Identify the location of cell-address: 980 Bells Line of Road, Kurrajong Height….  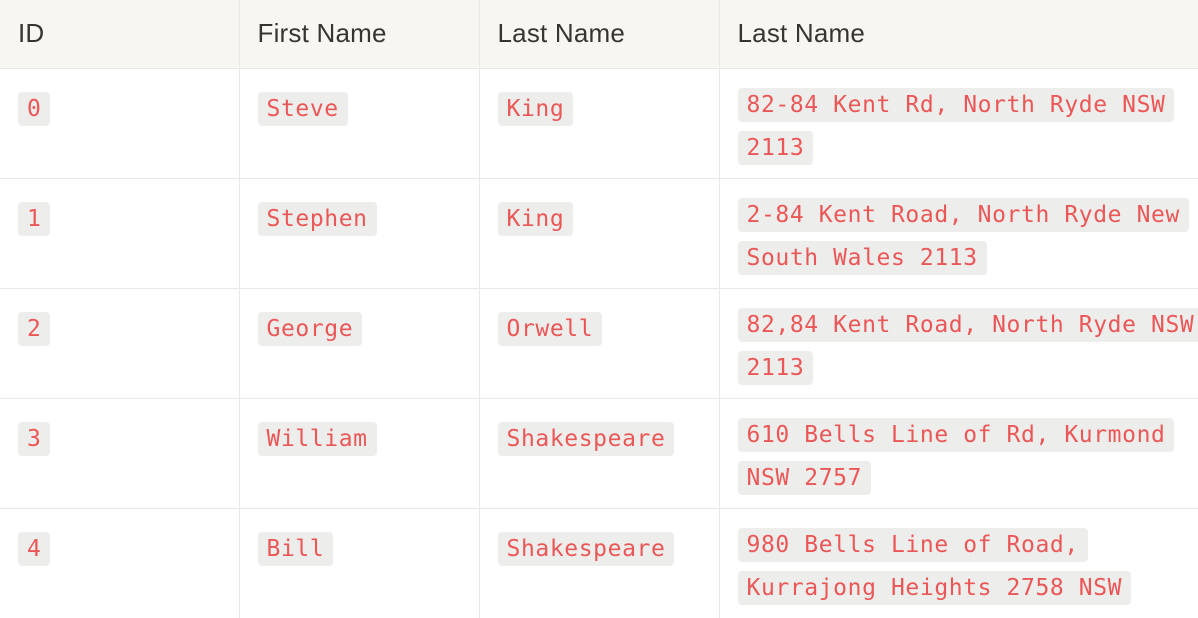
(958, 563).